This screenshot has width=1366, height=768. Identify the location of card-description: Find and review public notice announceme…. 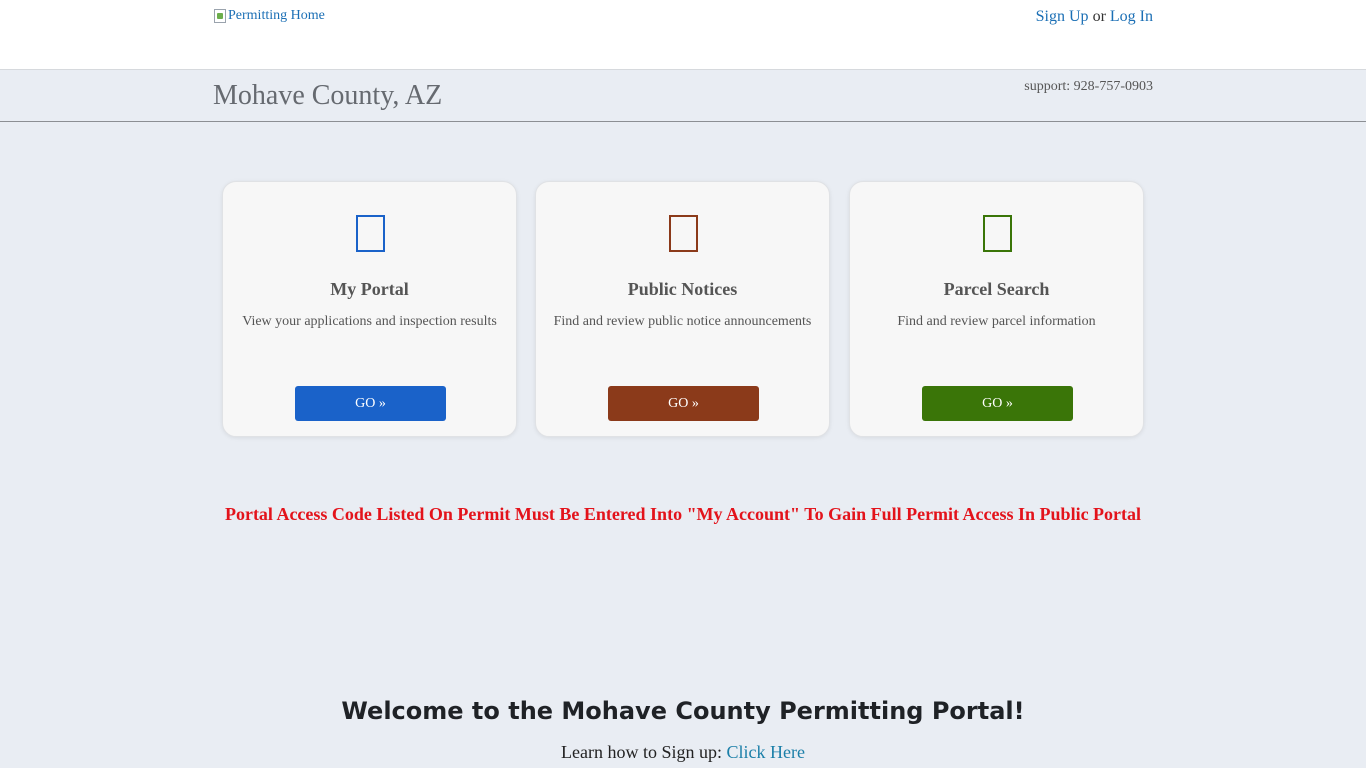
(682, 321).